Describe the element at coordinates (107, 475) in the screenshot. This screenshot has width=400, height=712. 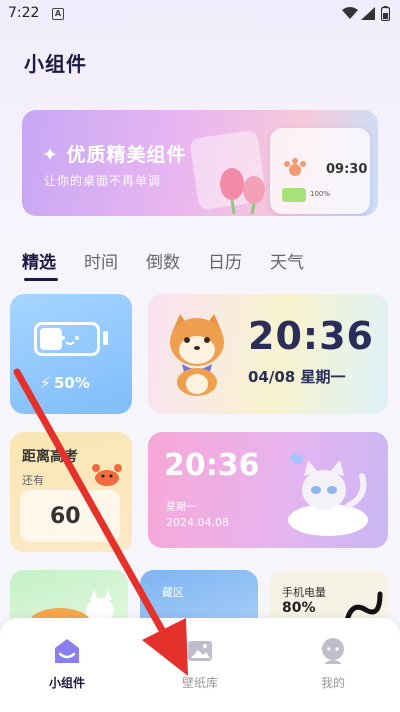
I see `crab-icon` at that location.